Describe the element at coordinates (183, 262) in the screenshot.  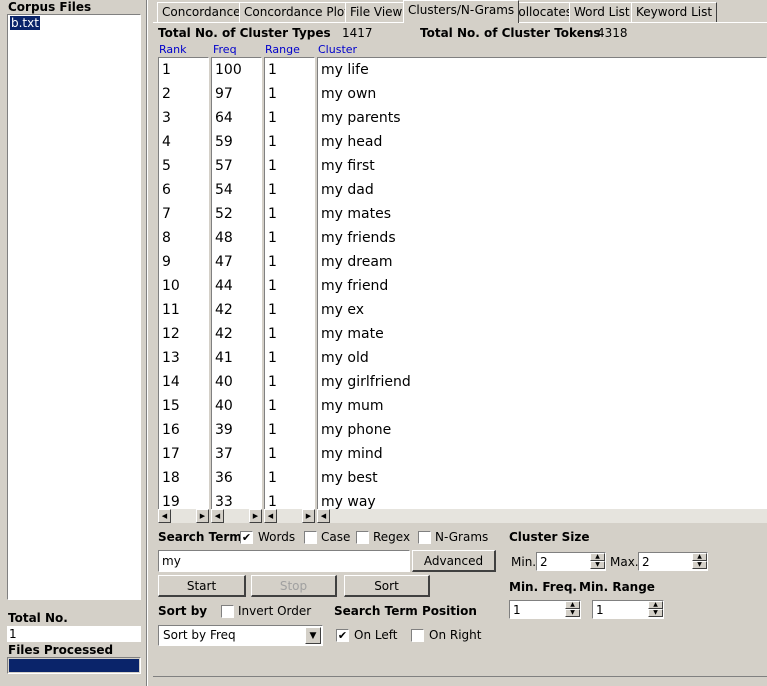
I see `rank-cell: 9` at that location.